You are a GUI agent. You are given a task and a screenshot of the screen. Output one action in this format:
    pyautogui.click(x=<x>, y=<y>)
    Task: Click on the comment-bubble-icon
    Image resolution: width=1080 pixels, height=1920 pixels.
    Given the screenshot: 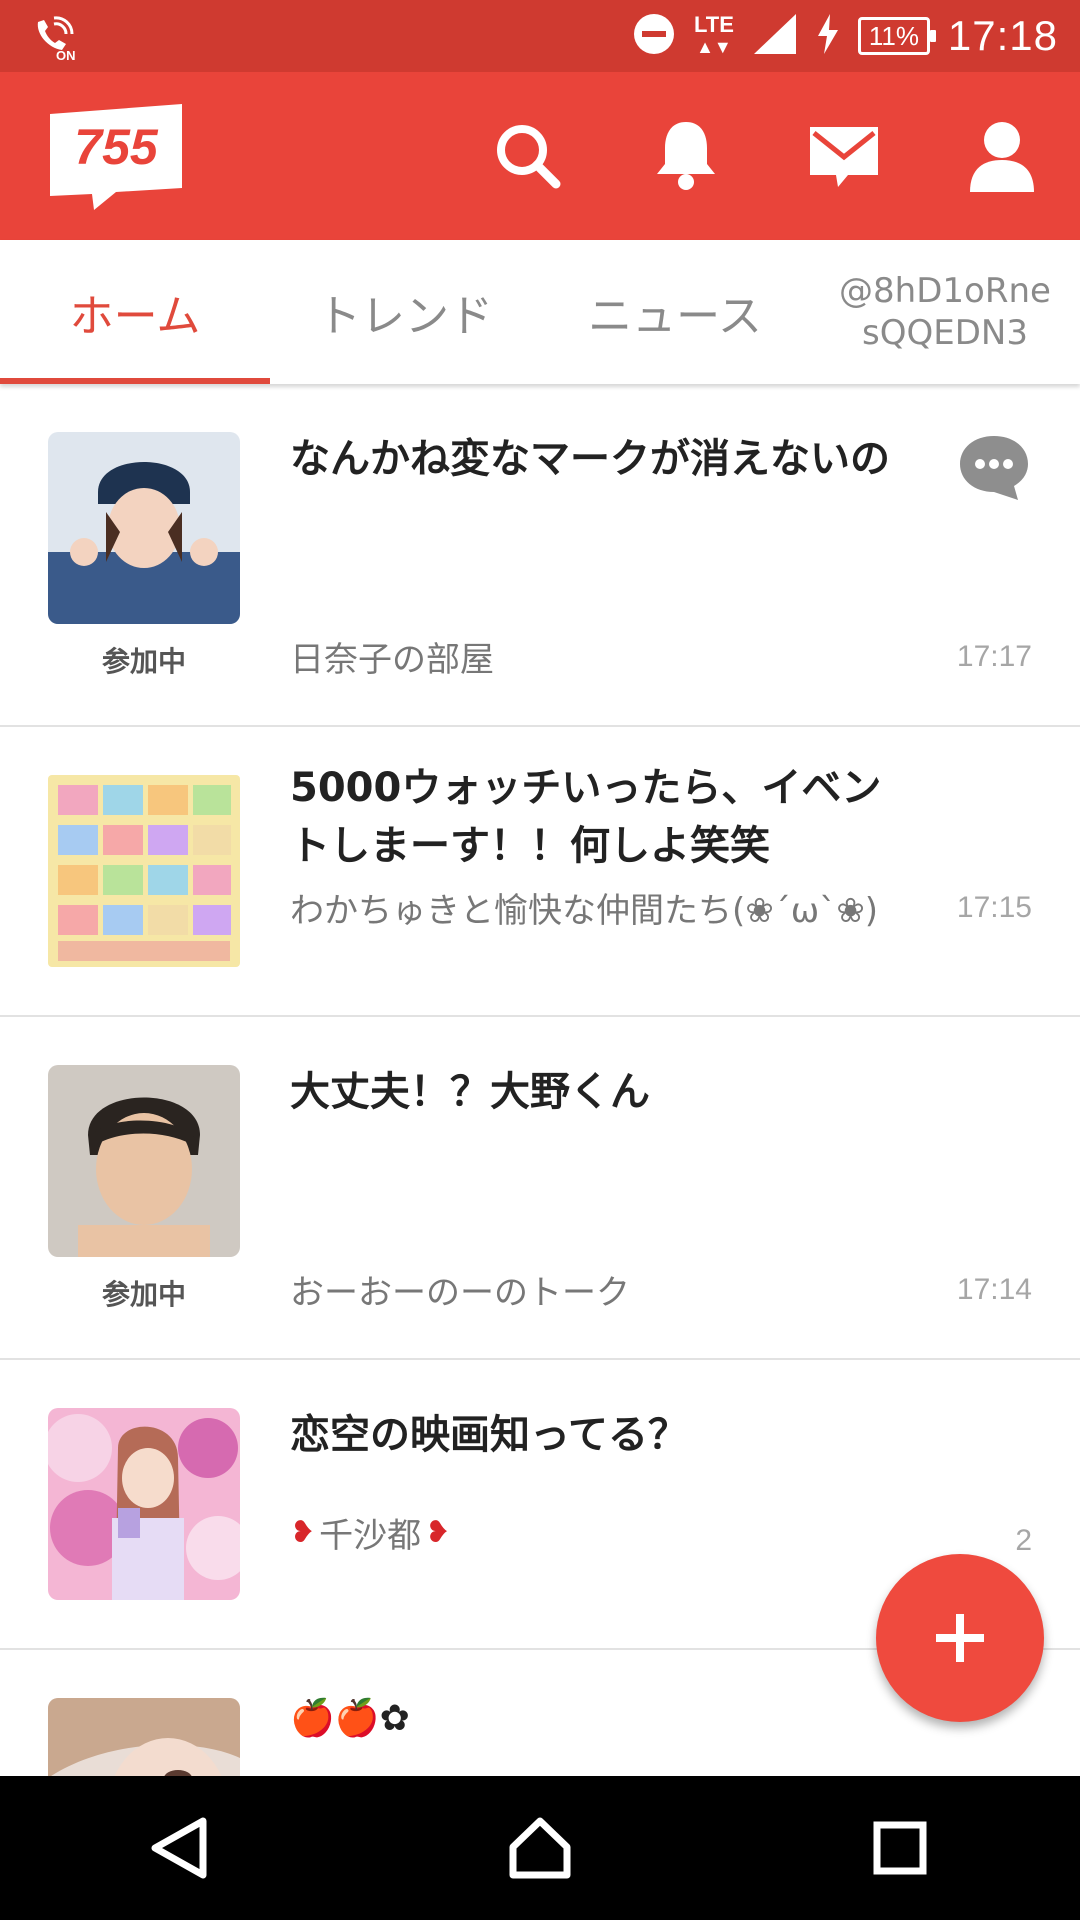 What is the action you would take?
    pyautogui.click(x=994, y=468)
    